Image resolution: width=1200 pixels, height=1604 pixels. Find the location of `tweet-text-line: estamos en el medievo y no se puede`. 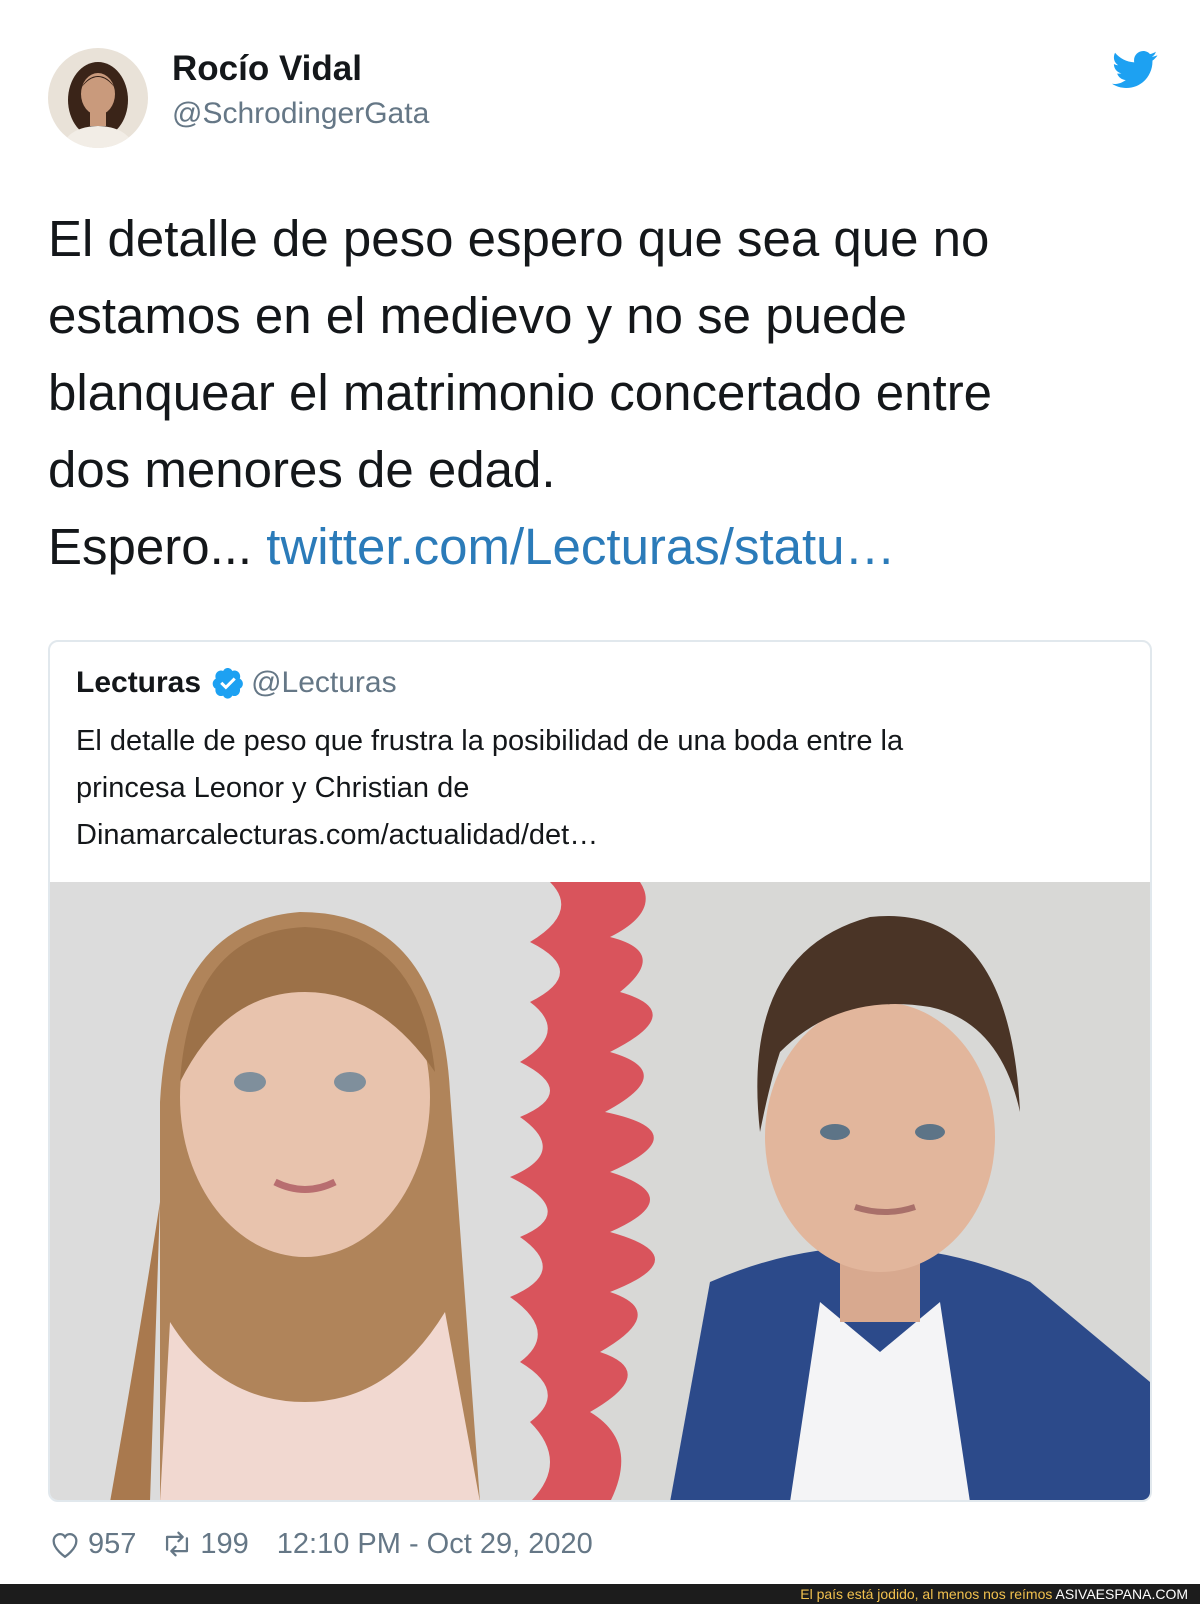

tweet-text-line: estamos en el medievo y no se puede is located at coordinates (478, 315).